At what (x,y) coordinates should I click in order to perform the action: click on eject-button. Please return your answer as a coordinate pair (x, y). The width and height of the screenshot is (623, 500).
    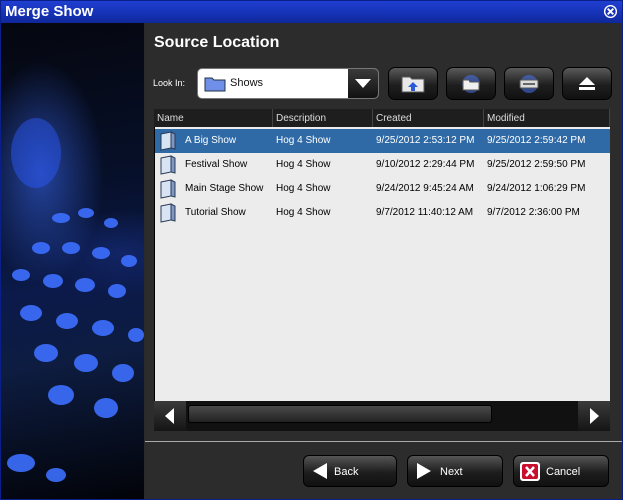
    Looking at the image, I should click on (587, 83).